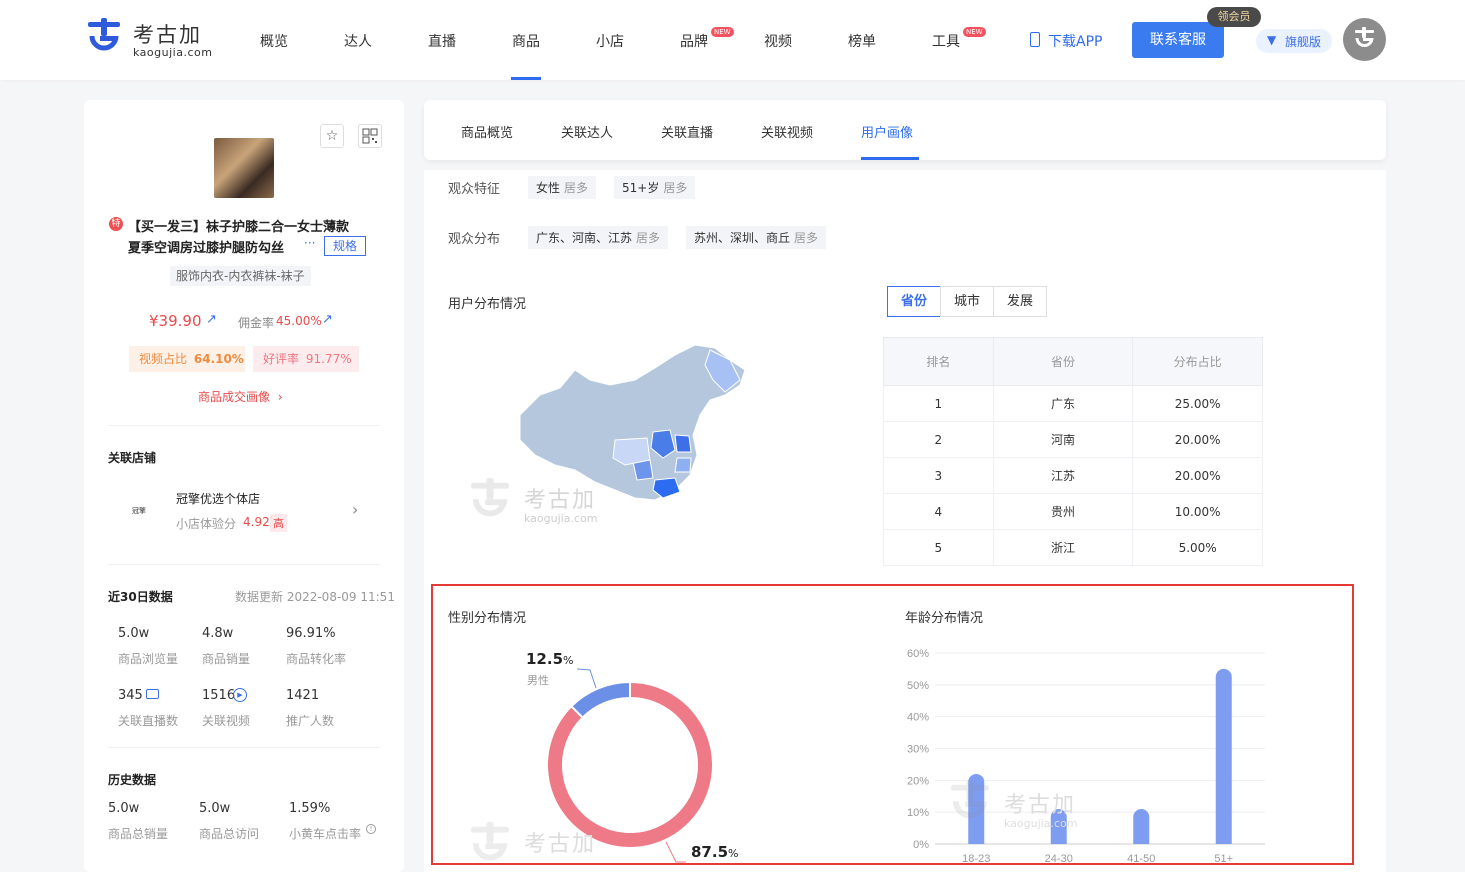 The width and height of the screenshot is (1465, 872). I want to click on male-label: 男性, so click(538, 680).